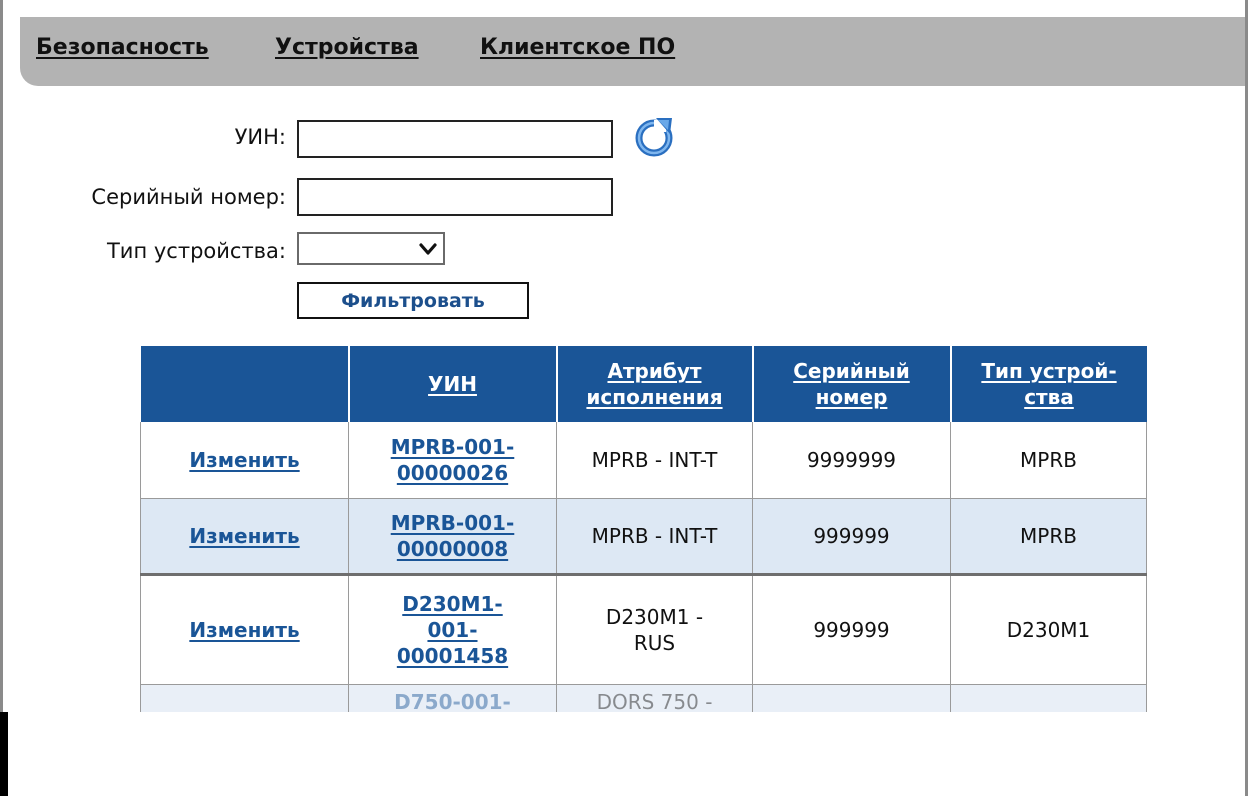 This screenshot has width=1248, height=802. I want to click on window-left-border, so click(1, 356).